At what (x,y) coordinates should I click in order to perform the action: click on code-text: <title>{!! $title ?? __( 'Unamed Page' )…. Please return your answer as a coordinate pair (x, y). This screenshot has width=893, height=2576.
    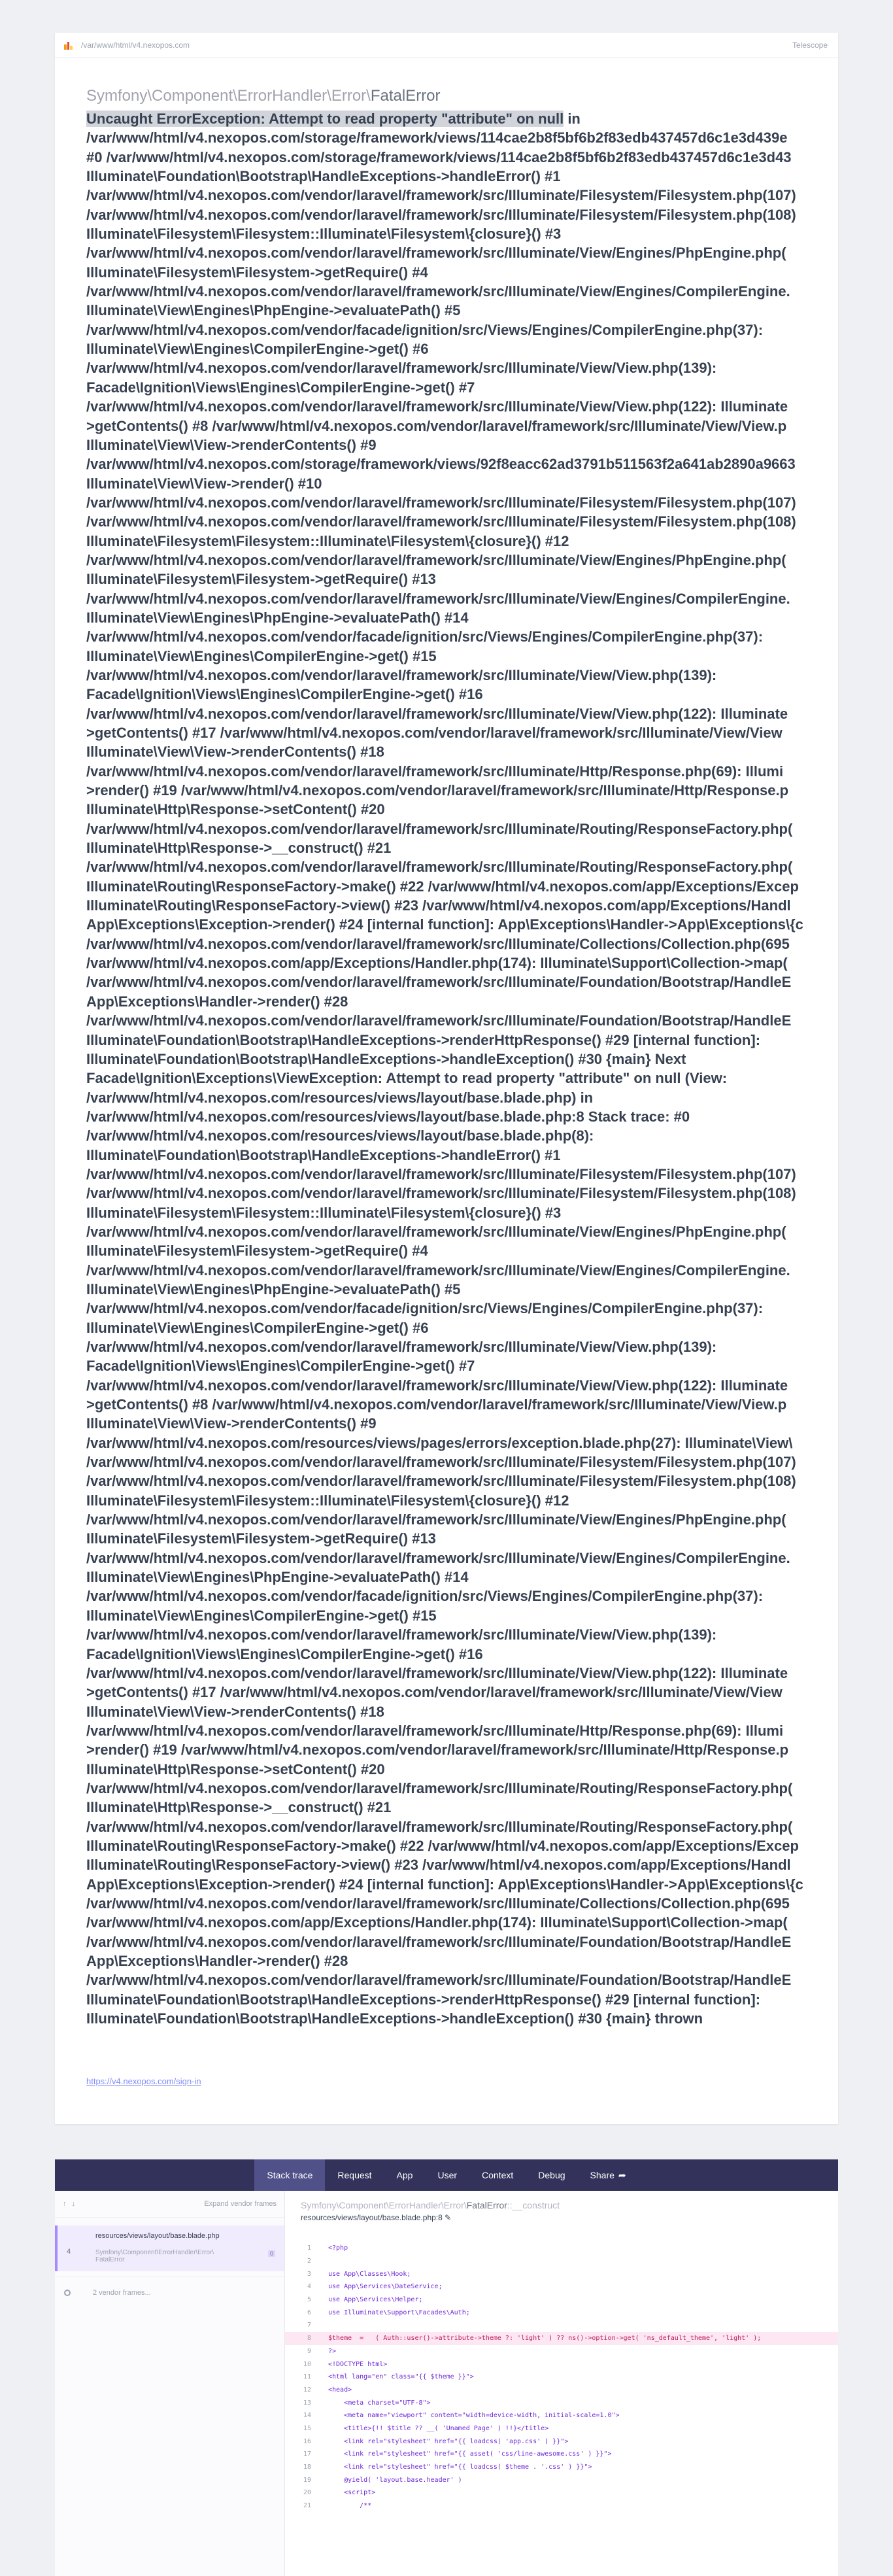
    Looking at the image, I should click on (438, 2428).